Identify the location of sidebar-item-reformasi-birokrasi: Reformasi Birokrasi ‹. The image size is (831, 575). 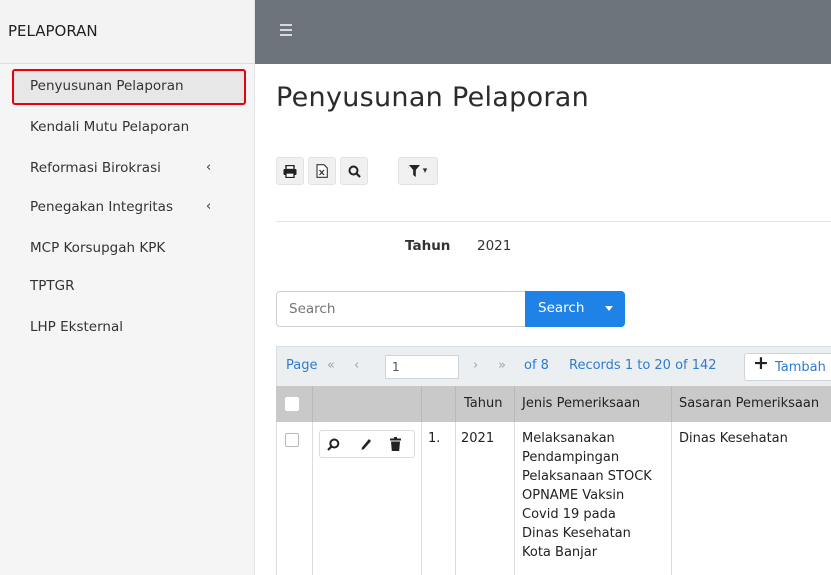
(129, 169).